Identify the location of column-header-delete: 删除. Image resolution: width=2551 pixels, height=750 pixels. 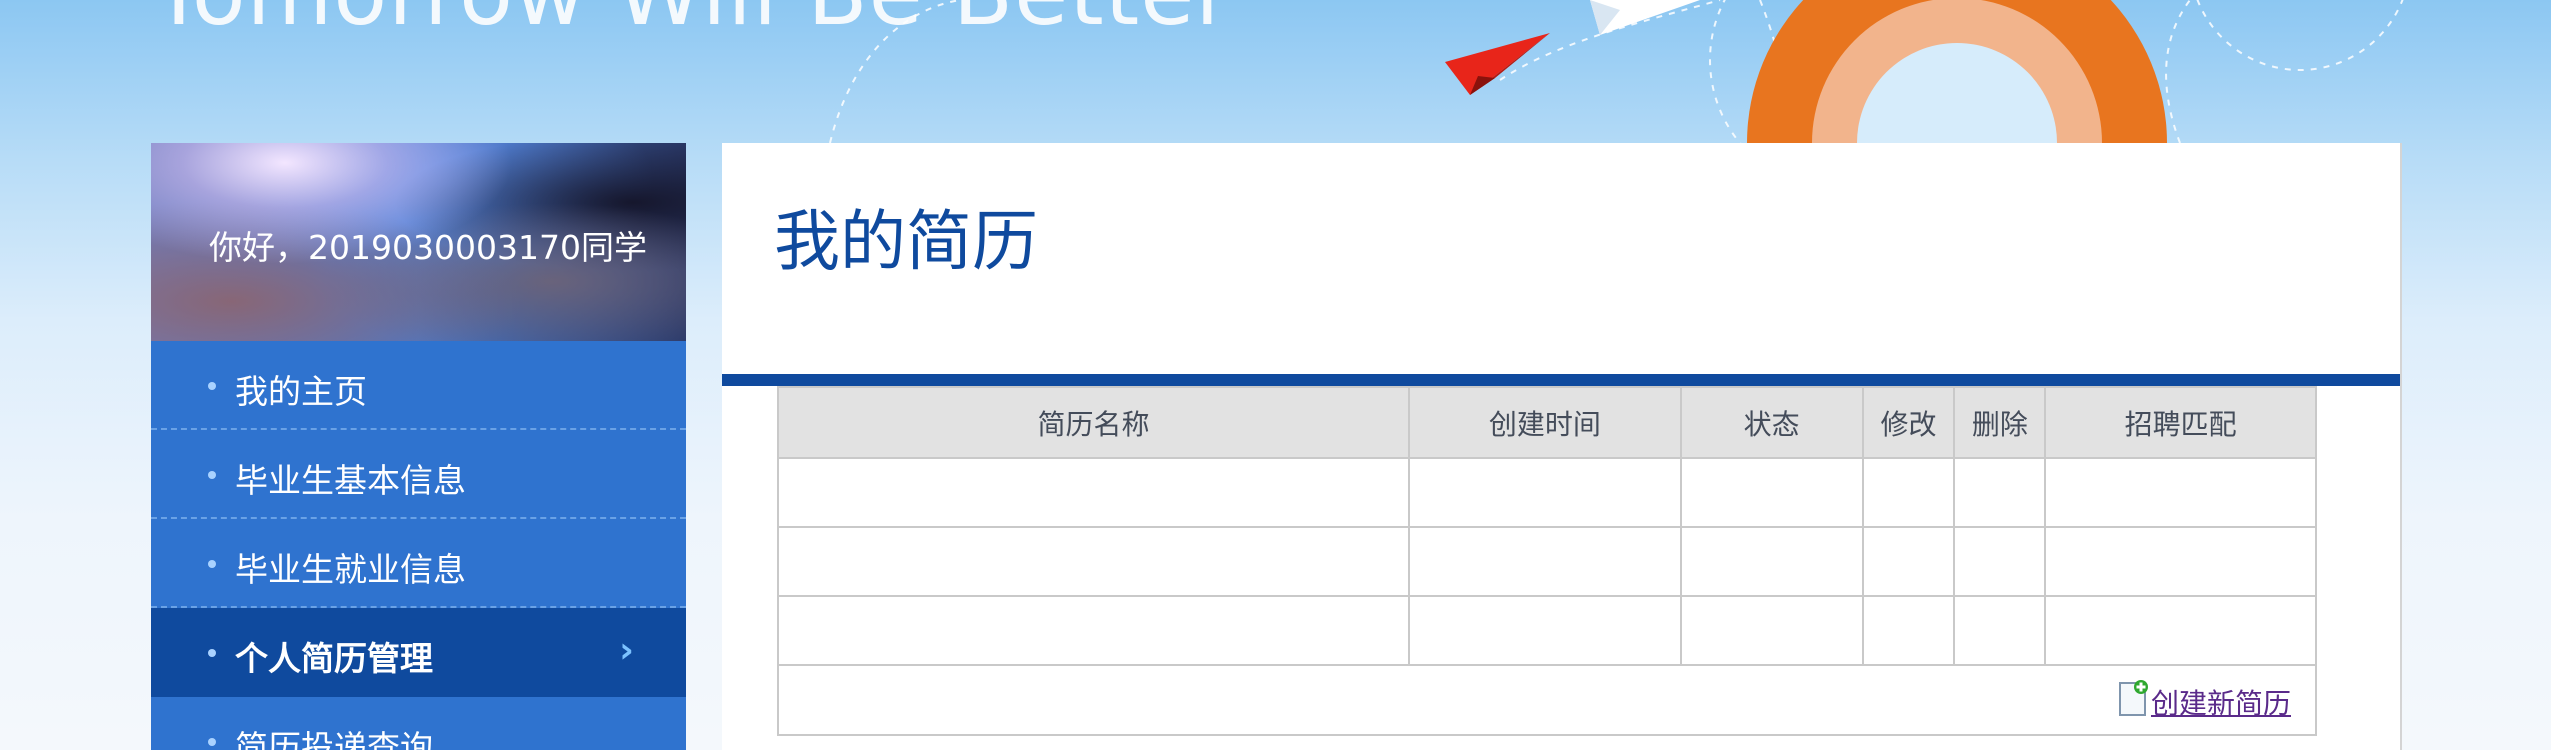
(2000, 422).